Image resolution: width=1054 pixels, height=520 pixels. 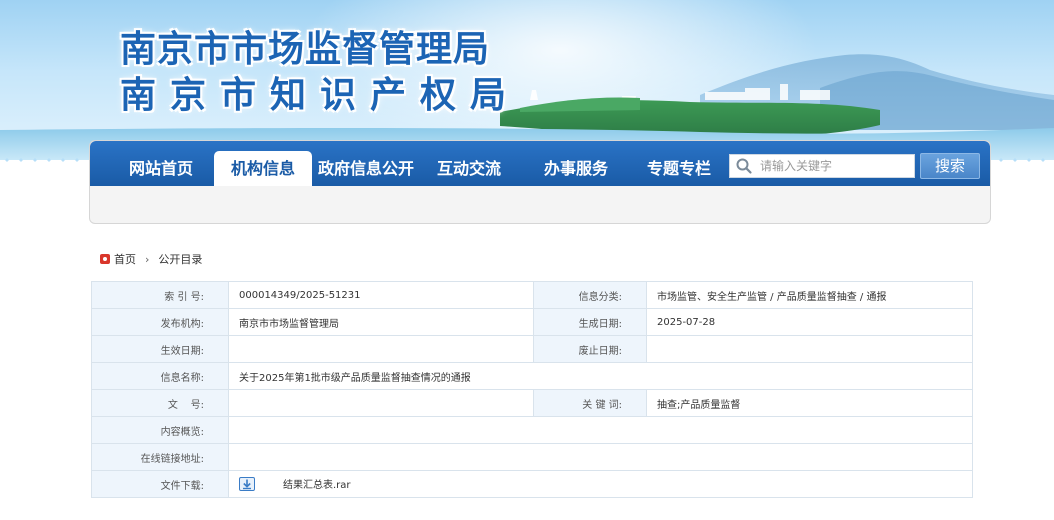 What do you see at coordinates (950, 166) in the screenshot?
I see `search-button: 搜索` at bounding box center [950, 166].